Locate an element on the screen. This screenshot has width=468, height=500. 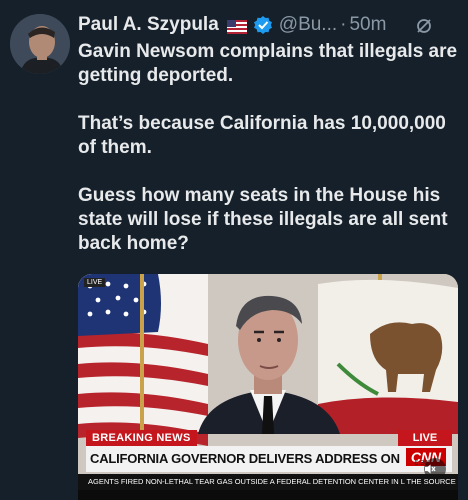
timestamp: 50m is located at coordinates (367, 25).